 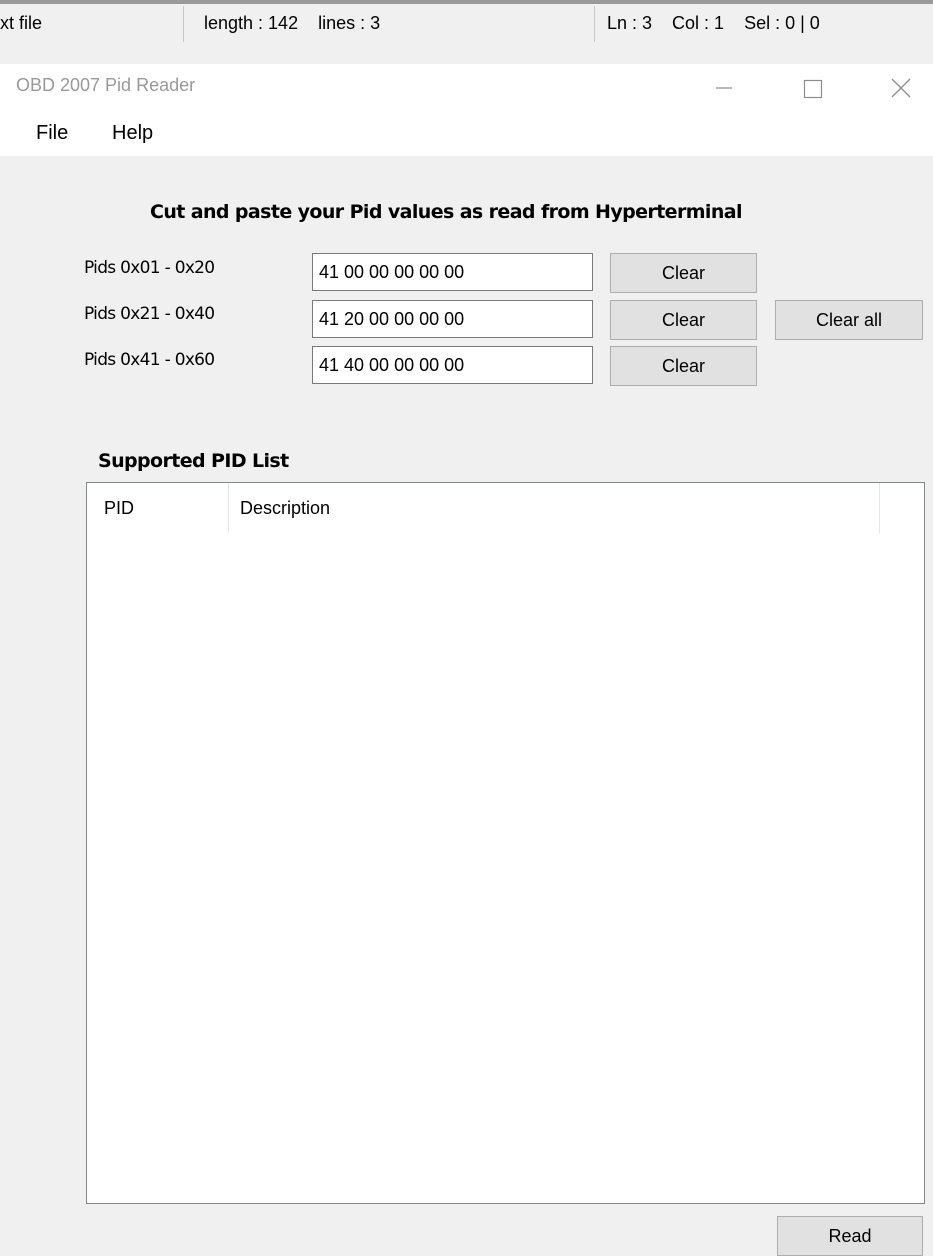 I want to click on clear-all-button: Clear all, so click(x=849, y=320).